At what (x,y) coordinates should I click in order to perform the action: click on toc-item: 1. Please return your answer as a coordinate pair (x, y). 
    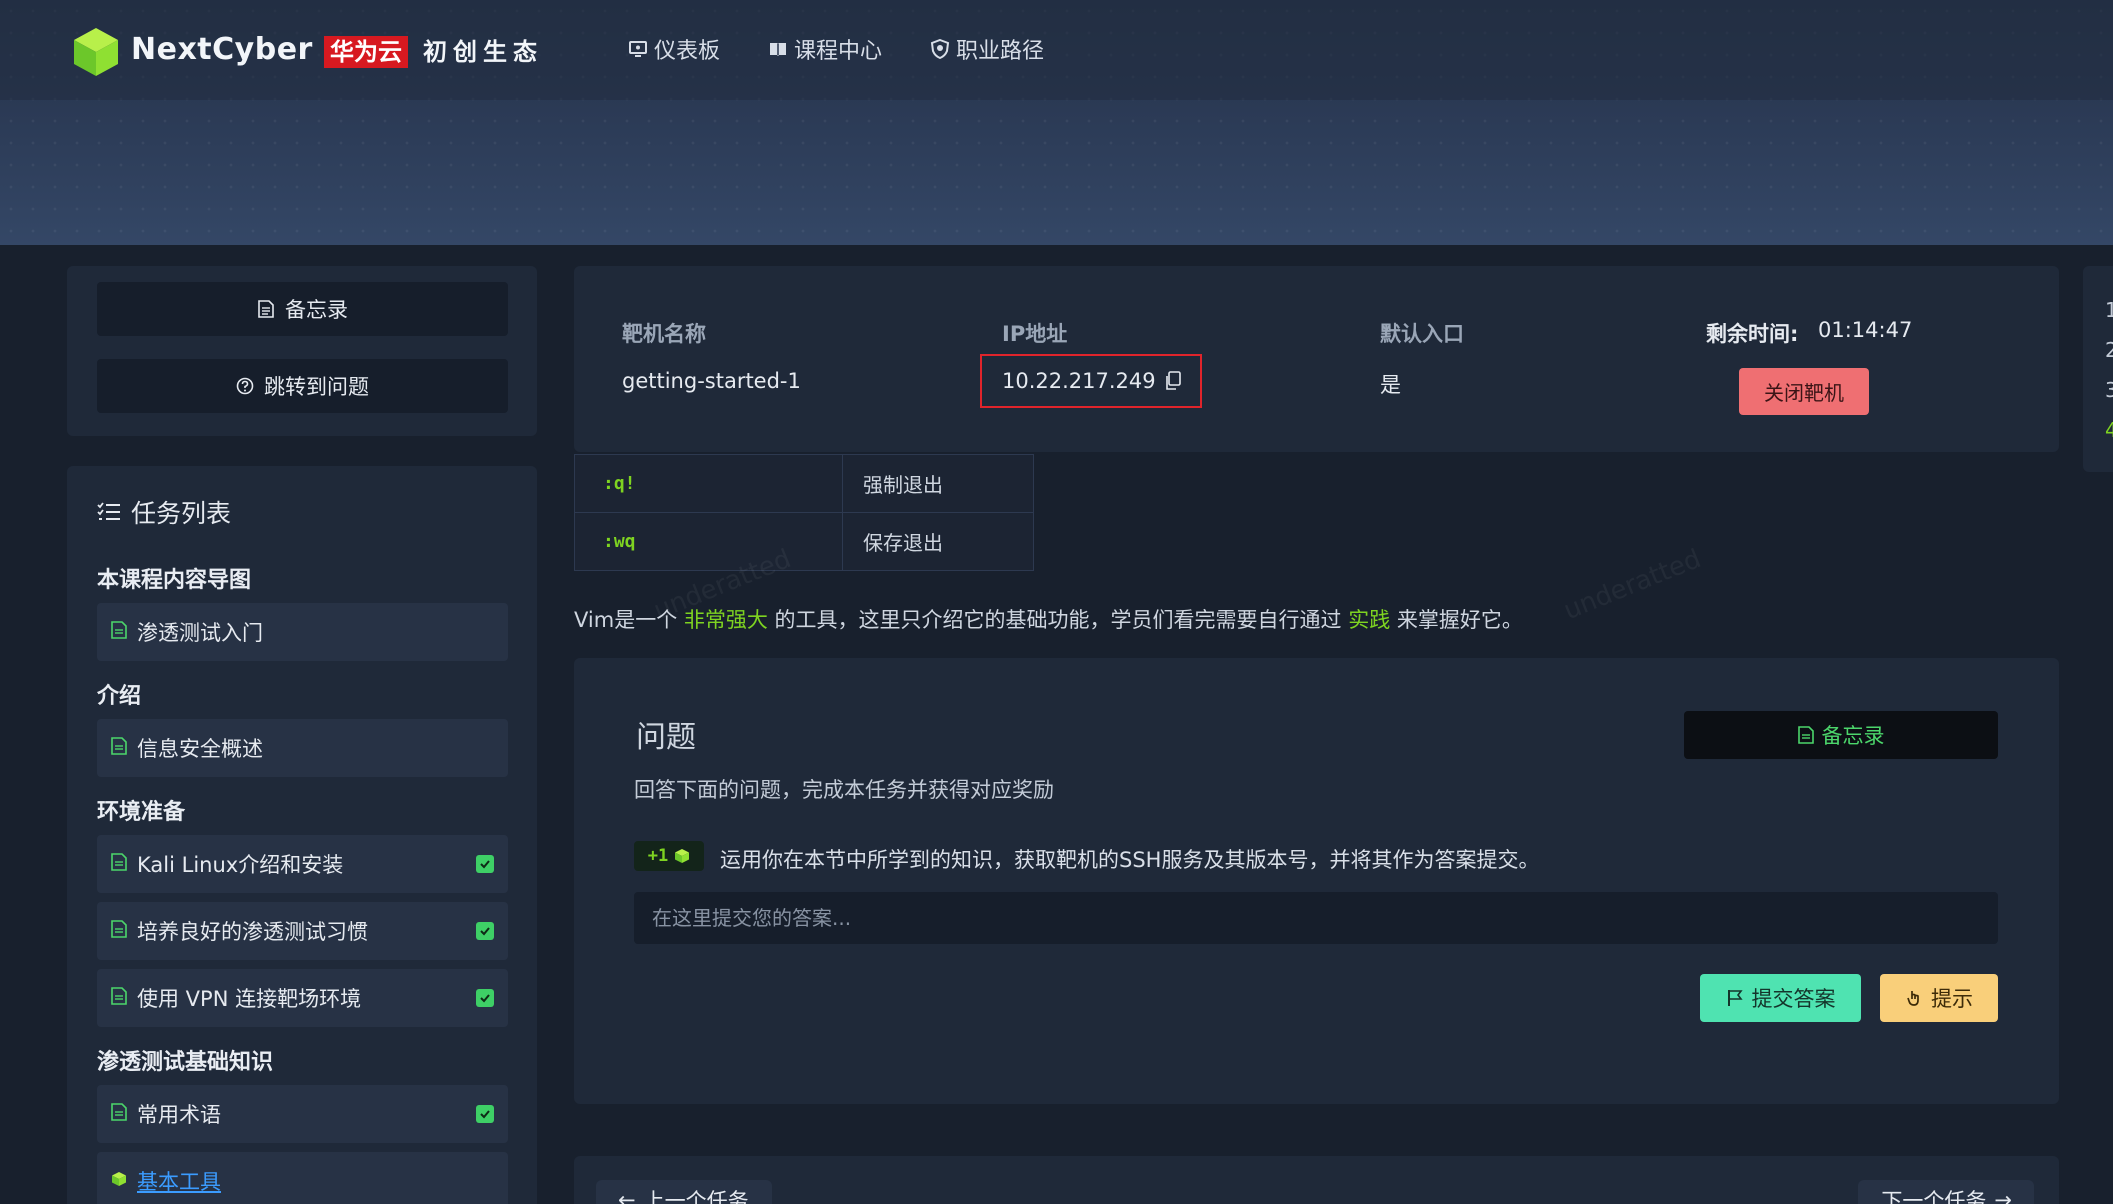
    Looking at the image, I should click on (2109, 310).